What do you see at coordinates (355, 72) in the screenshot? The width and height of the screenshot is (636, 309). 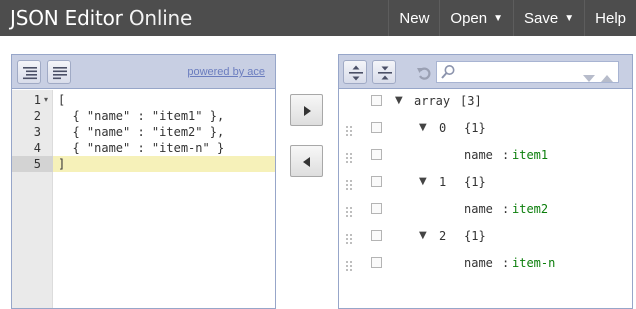 I see `expand-all-button` at bounding box center [355, 72].